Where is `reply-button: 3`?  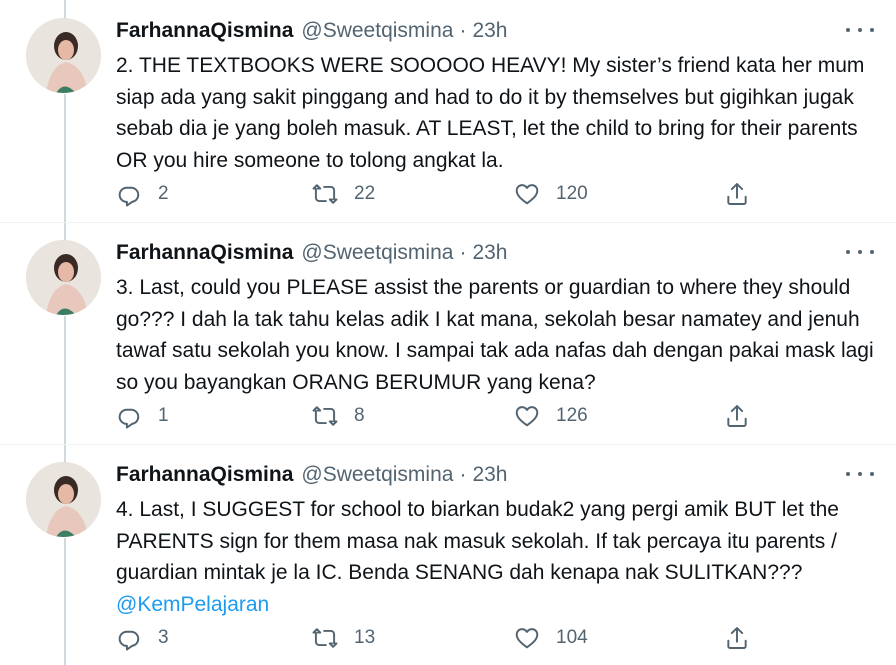
reply-button: 3 is located at coordinates (142, 638).